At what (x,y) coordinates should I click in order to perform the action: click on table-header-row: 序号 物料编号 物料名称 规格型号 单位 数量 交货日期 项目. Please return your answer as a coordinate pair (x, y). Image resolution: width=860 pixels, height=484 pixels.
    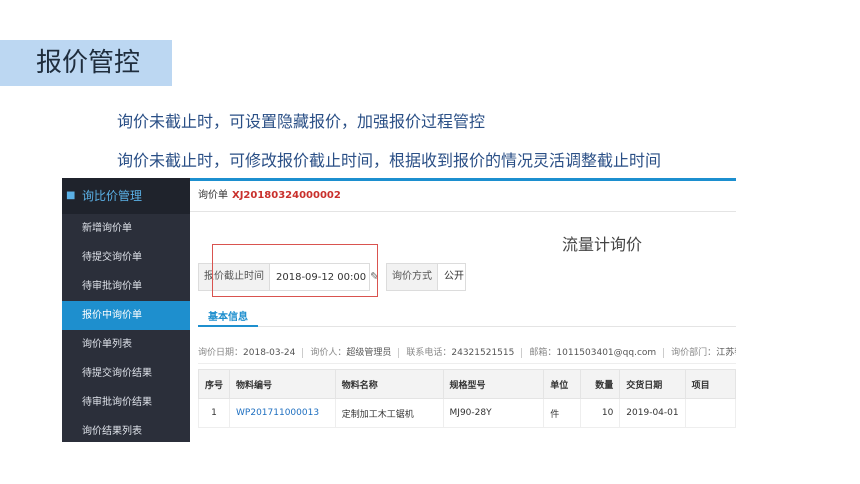
    Looking at the image, I should click on (466, 384).